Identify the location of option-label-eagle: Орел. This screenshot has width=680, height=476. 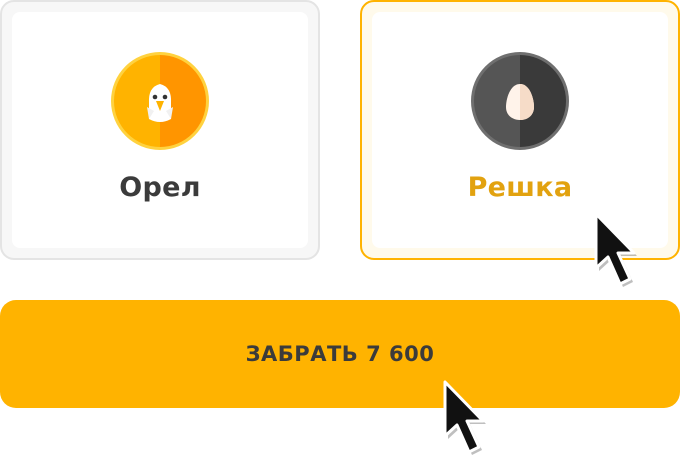
(160, 187).